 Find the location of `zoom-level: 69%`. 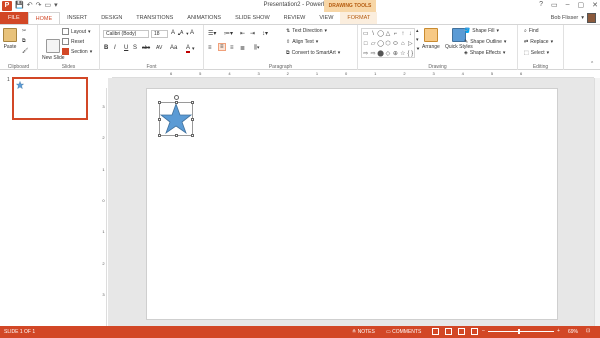

zoom-level: 69% is located at coordinates (573, 332).